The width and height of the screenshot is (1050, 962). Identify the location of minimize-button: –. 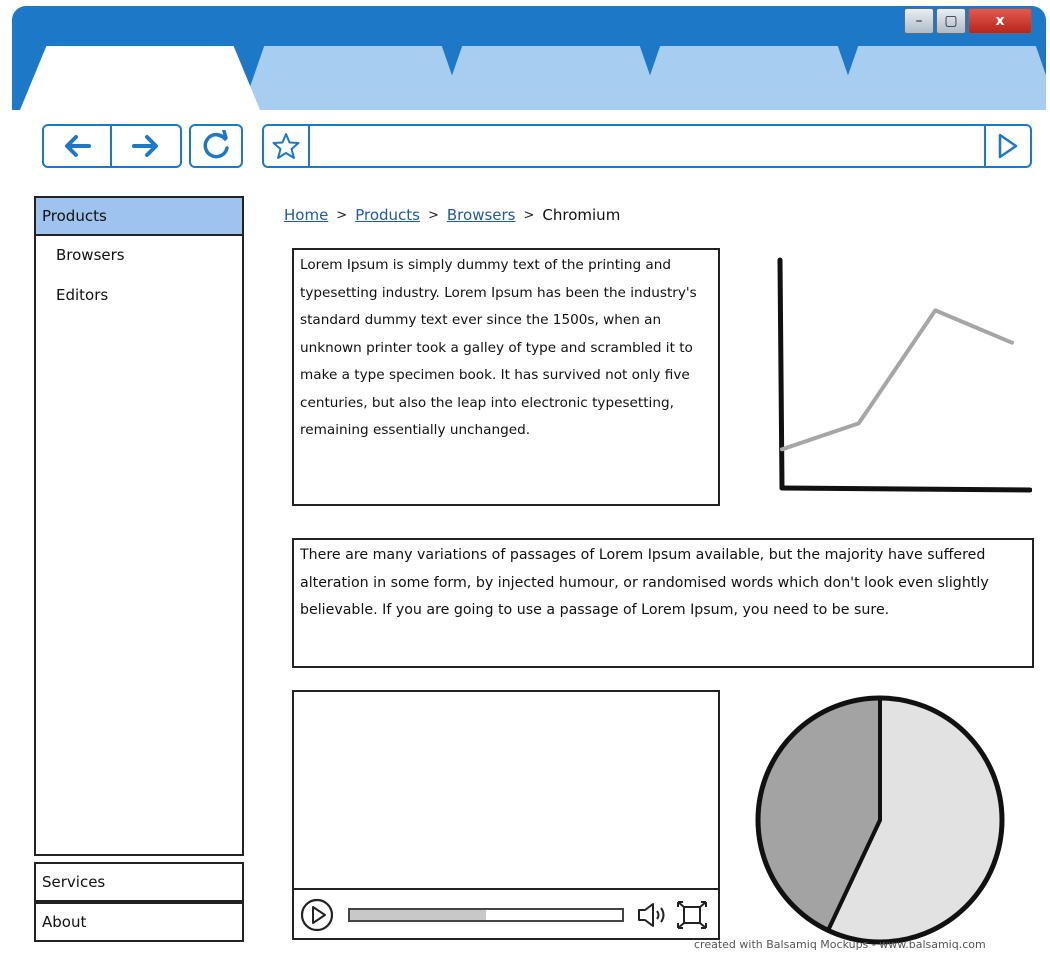
(919, 21).